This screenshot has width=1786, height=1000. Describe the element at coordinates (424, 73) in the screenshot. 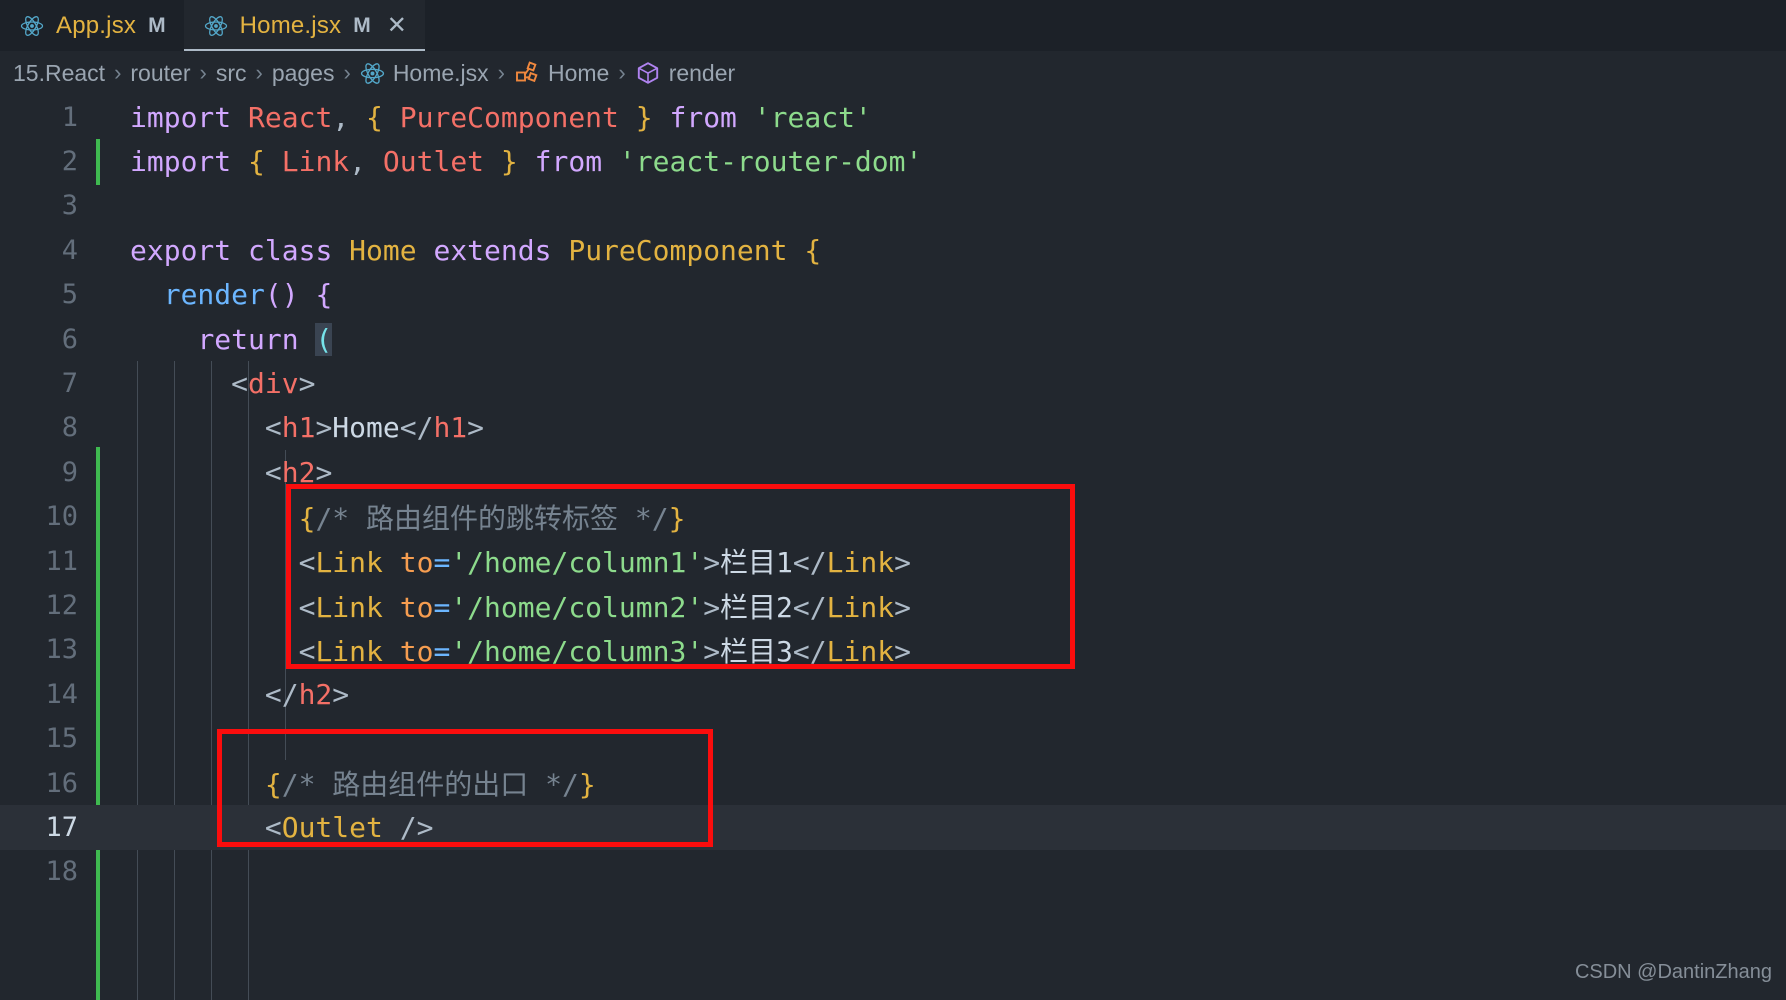

I see `breadcrumb-item-file: Home.jsx` at that location.